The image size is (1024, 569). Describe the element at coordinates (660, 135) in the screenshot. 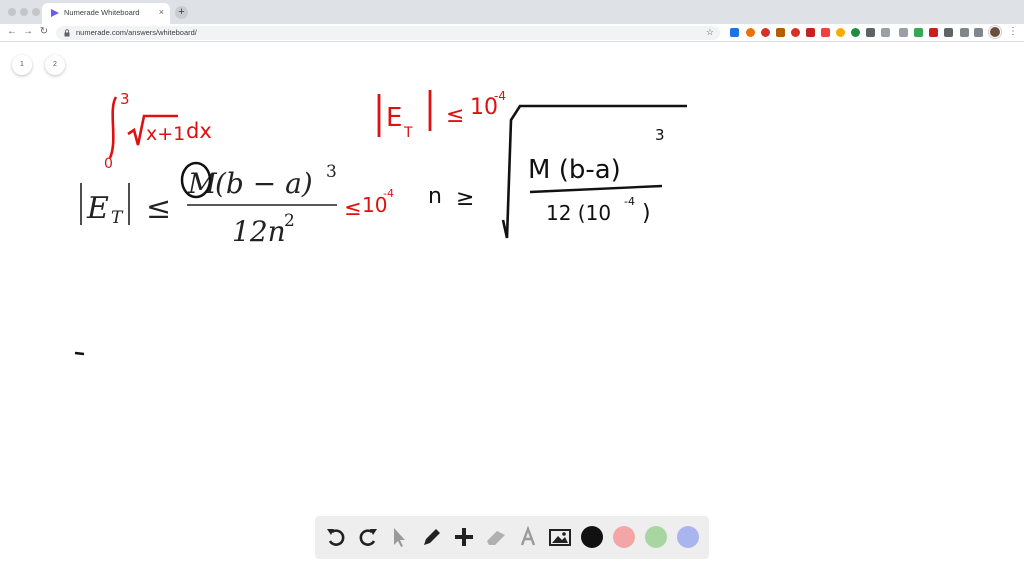

I see `handwritten-numerator-exponent: 3` at that location.